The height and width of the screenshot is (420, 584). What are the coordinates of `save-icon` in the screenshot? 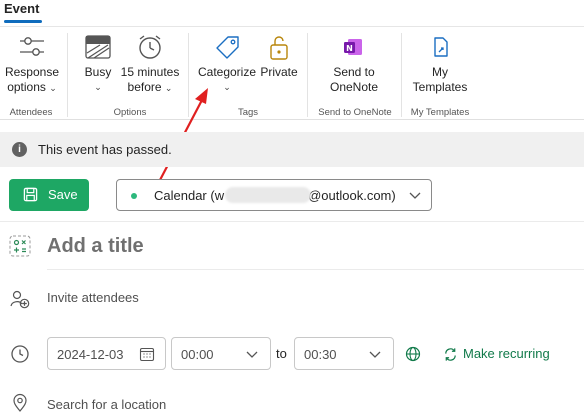 It's located at (30, 194).